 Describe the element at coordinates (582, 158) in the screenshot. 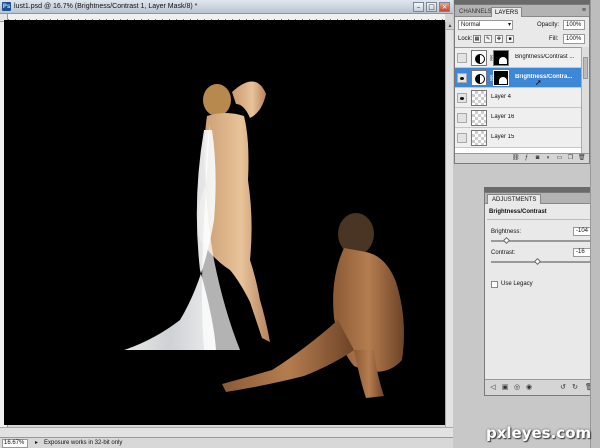

I see `trash-icon: 🗑` at that location.